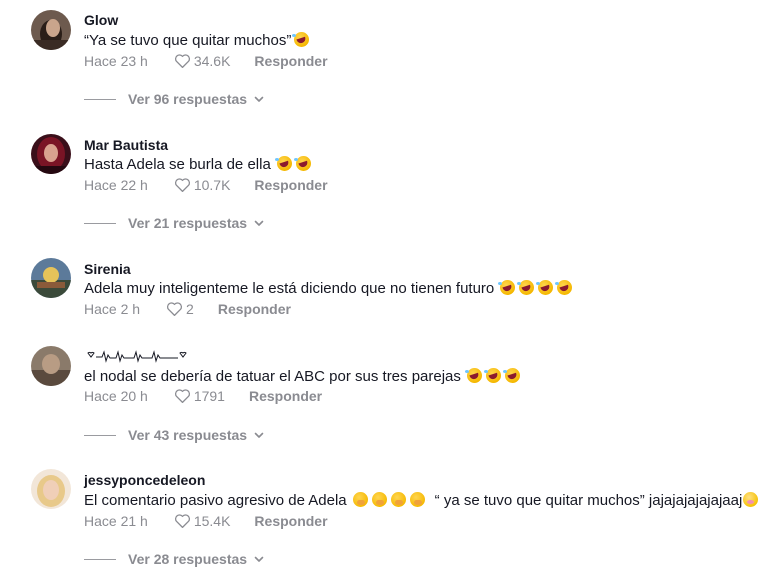  I want to click on like-count: 34.6K, so click(212, 61).